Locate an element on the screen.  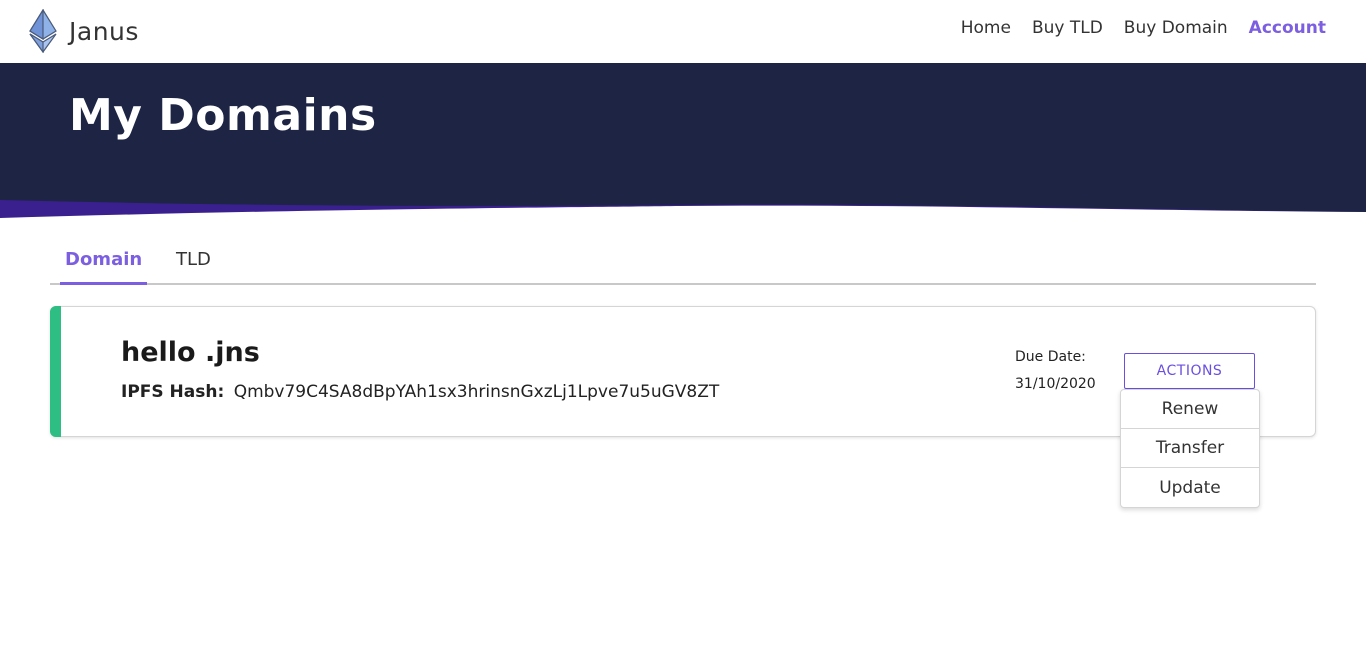
tab-domain: Domain is located at coordinates (104, 267).